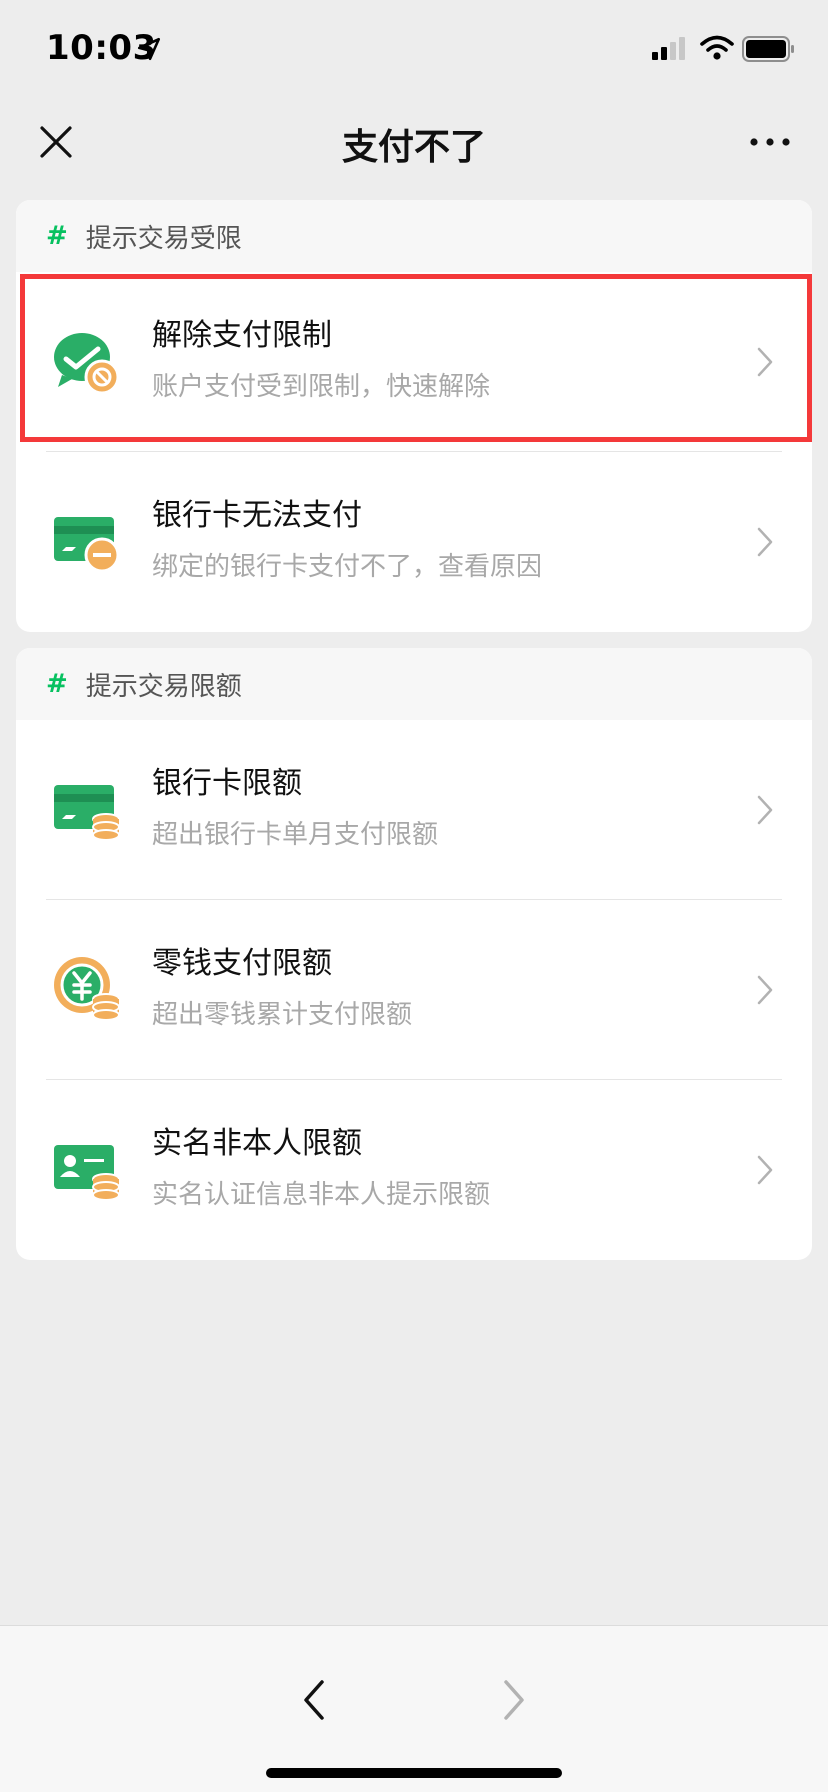 Image resolution: width=828 pixels, height=1792 pixels. Describe the element at coordinates (87, 813) in the screenshot. I see `bank-card-coins-icon` at that location.